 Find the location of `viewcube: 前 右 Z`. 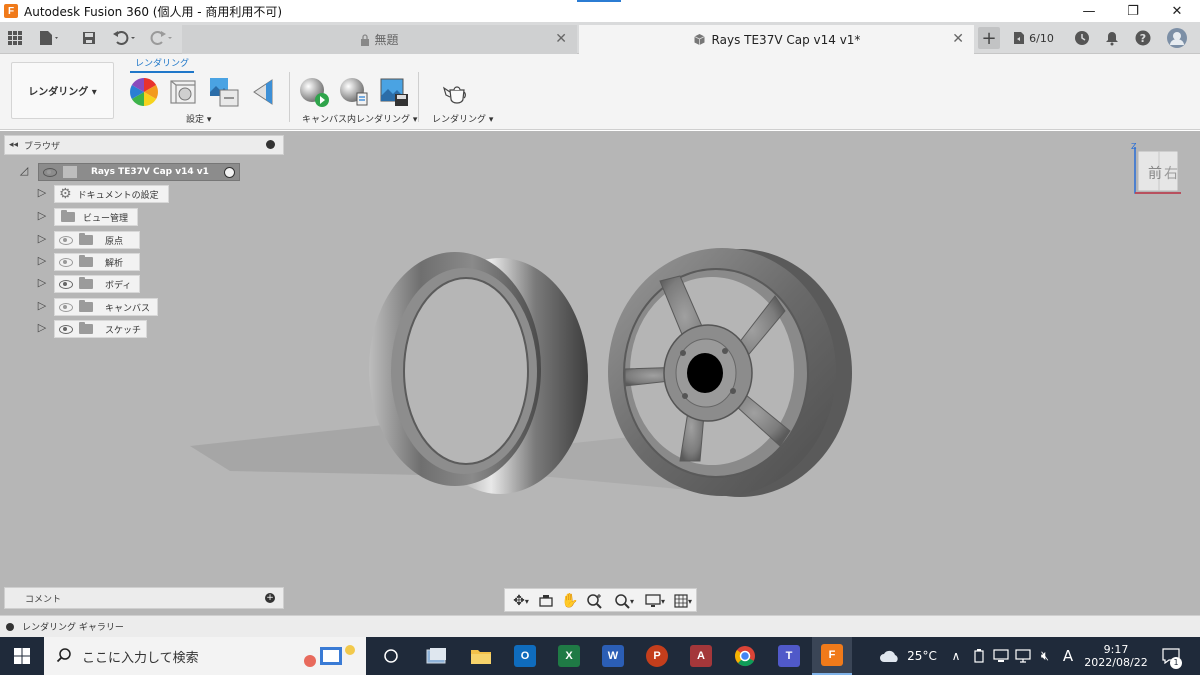

viewcube: 前 右 Z is located at coordinates (1156, 168).